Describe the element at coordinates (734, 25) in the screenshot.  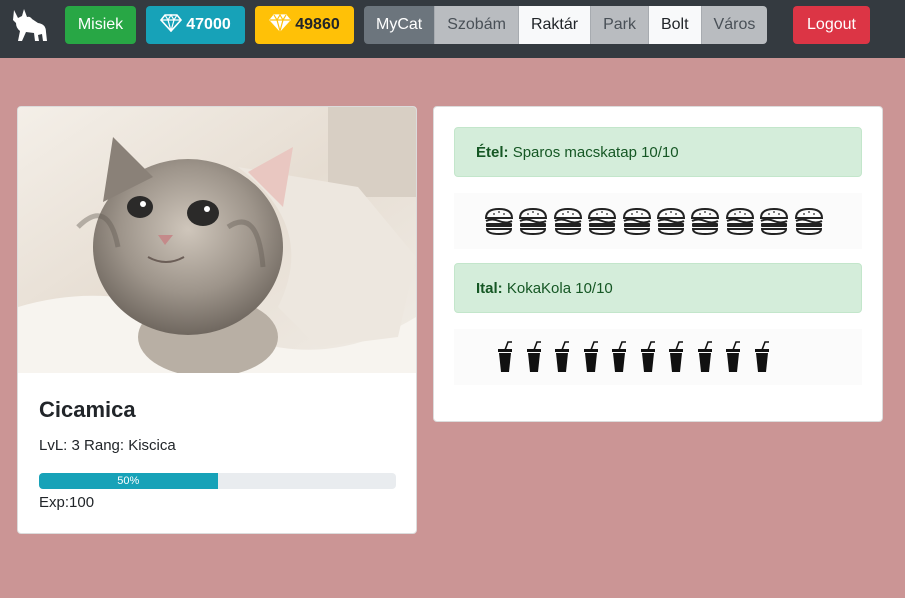
I see `tab-varos: Város` at that location.